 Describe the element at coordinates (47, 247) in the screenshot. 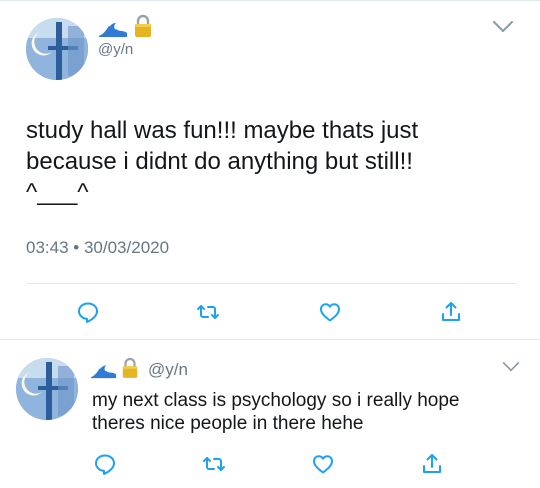

I see `tweet-time: 03:43` at that location.